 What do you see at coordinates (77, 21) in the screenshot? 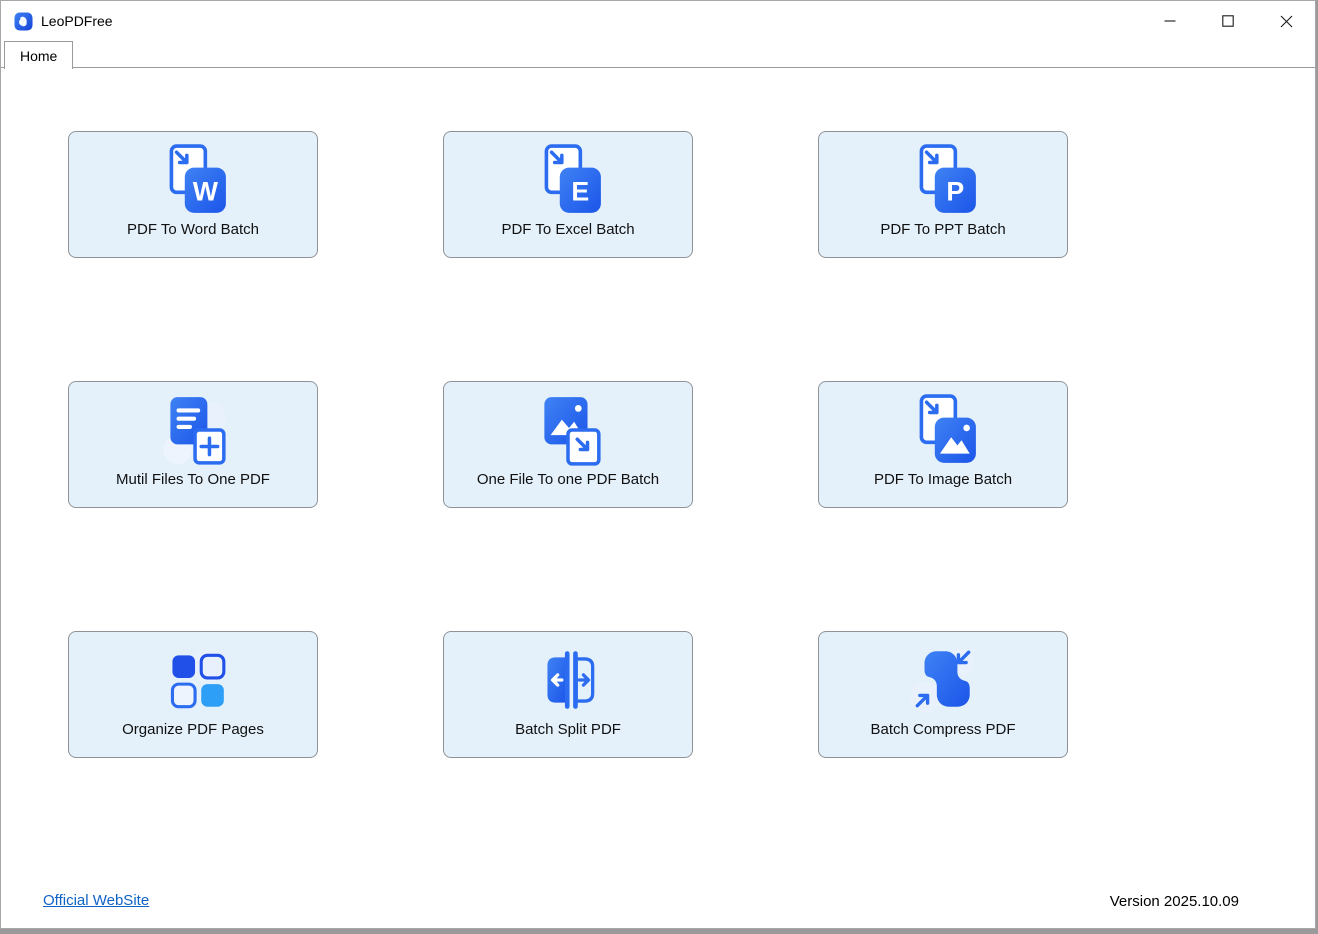
I see `window-title: LeoPDFree` at bounding box center [77, 21].